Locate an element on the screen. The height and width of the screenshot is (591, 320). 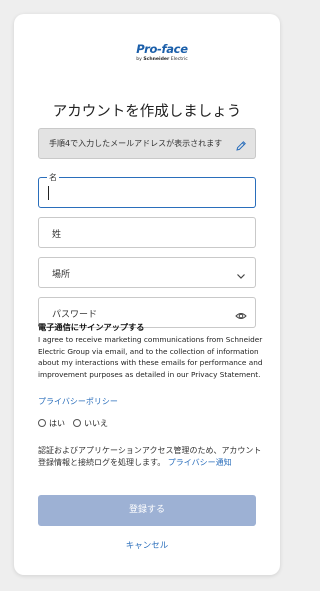
radio-yes-circle is located at coordinates (42, 423).